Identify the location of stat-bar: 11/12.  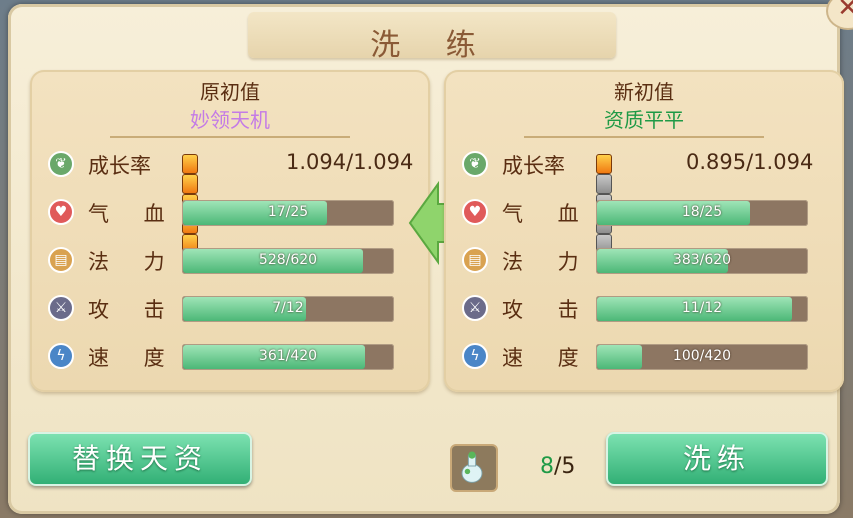
(702, 309).